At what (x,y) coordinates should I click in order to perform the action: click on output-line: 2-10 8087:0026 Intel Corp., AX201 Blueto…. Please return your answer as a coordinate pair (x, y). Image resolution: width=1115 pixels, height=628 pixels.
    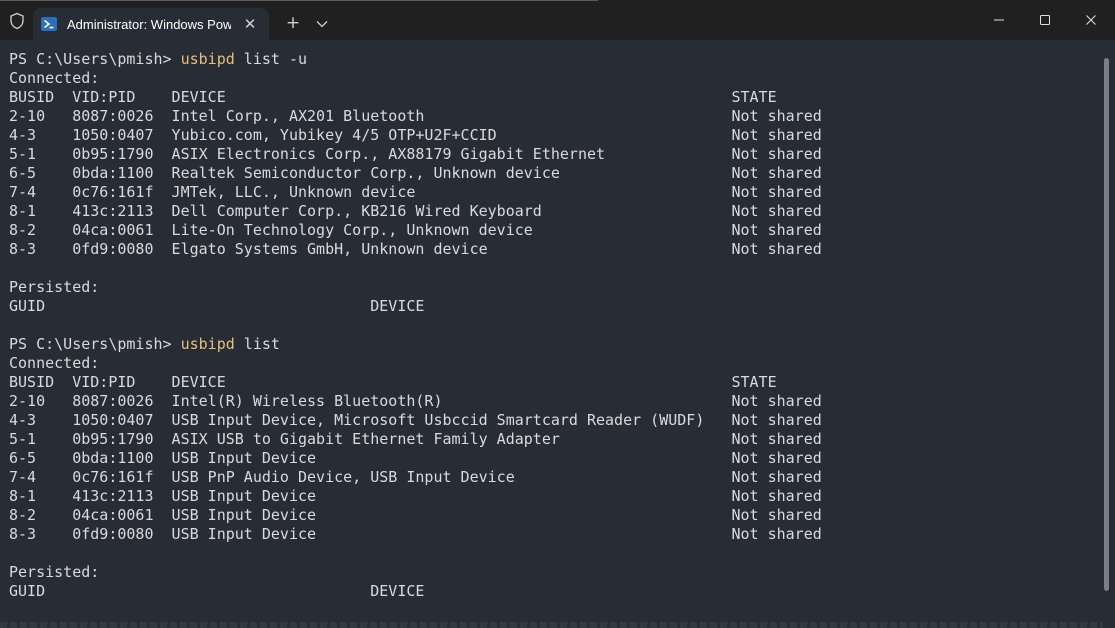
    Looking at the image, I should click on (415, 116).